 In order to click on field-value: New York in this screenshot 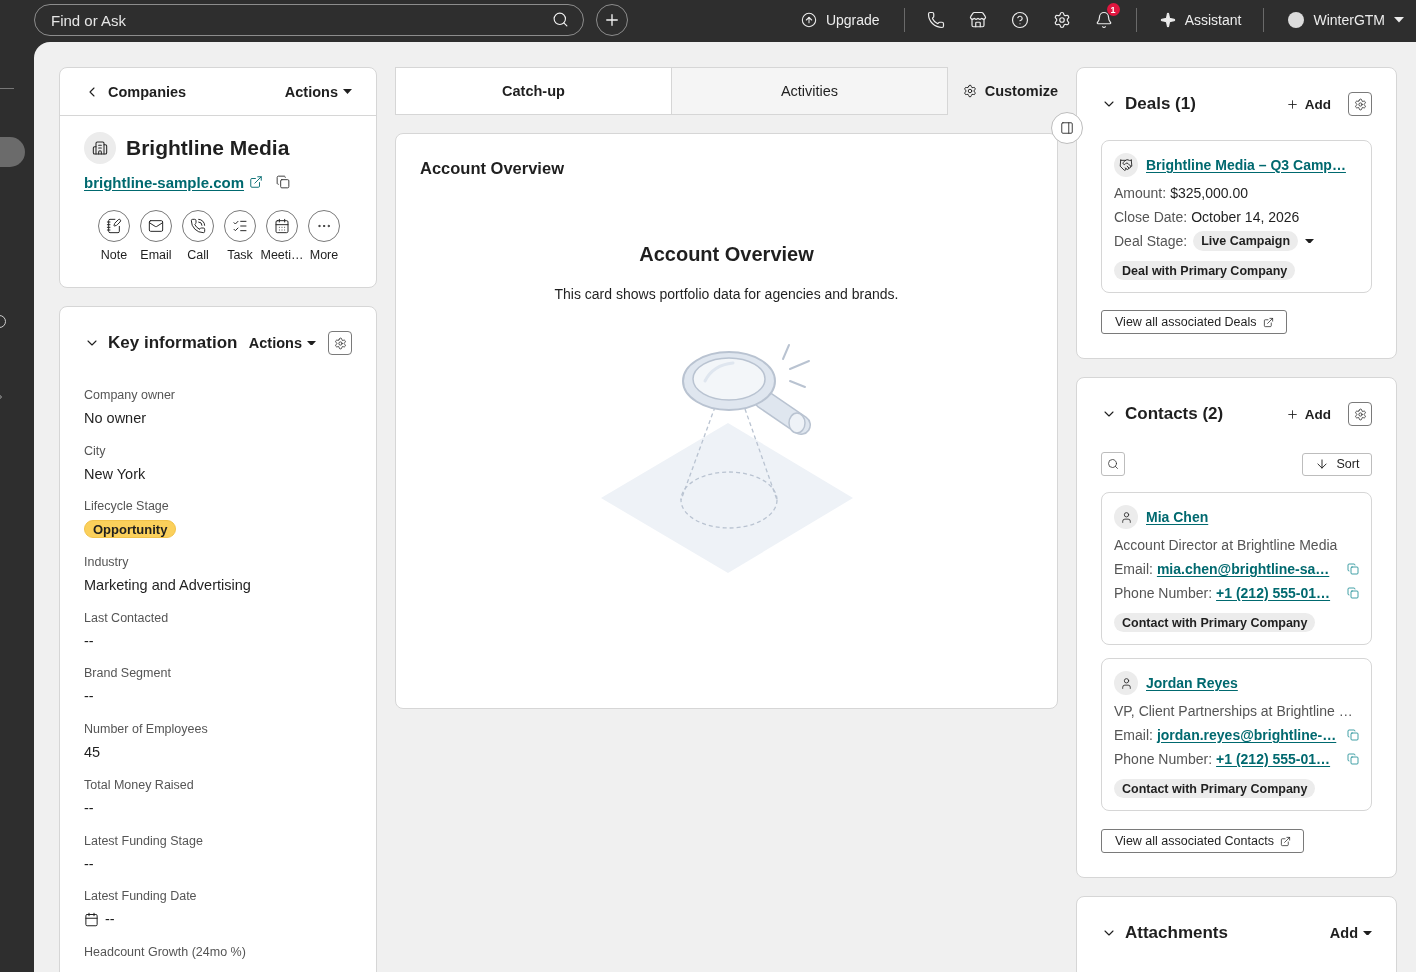, I will do `click(115, 474)`.